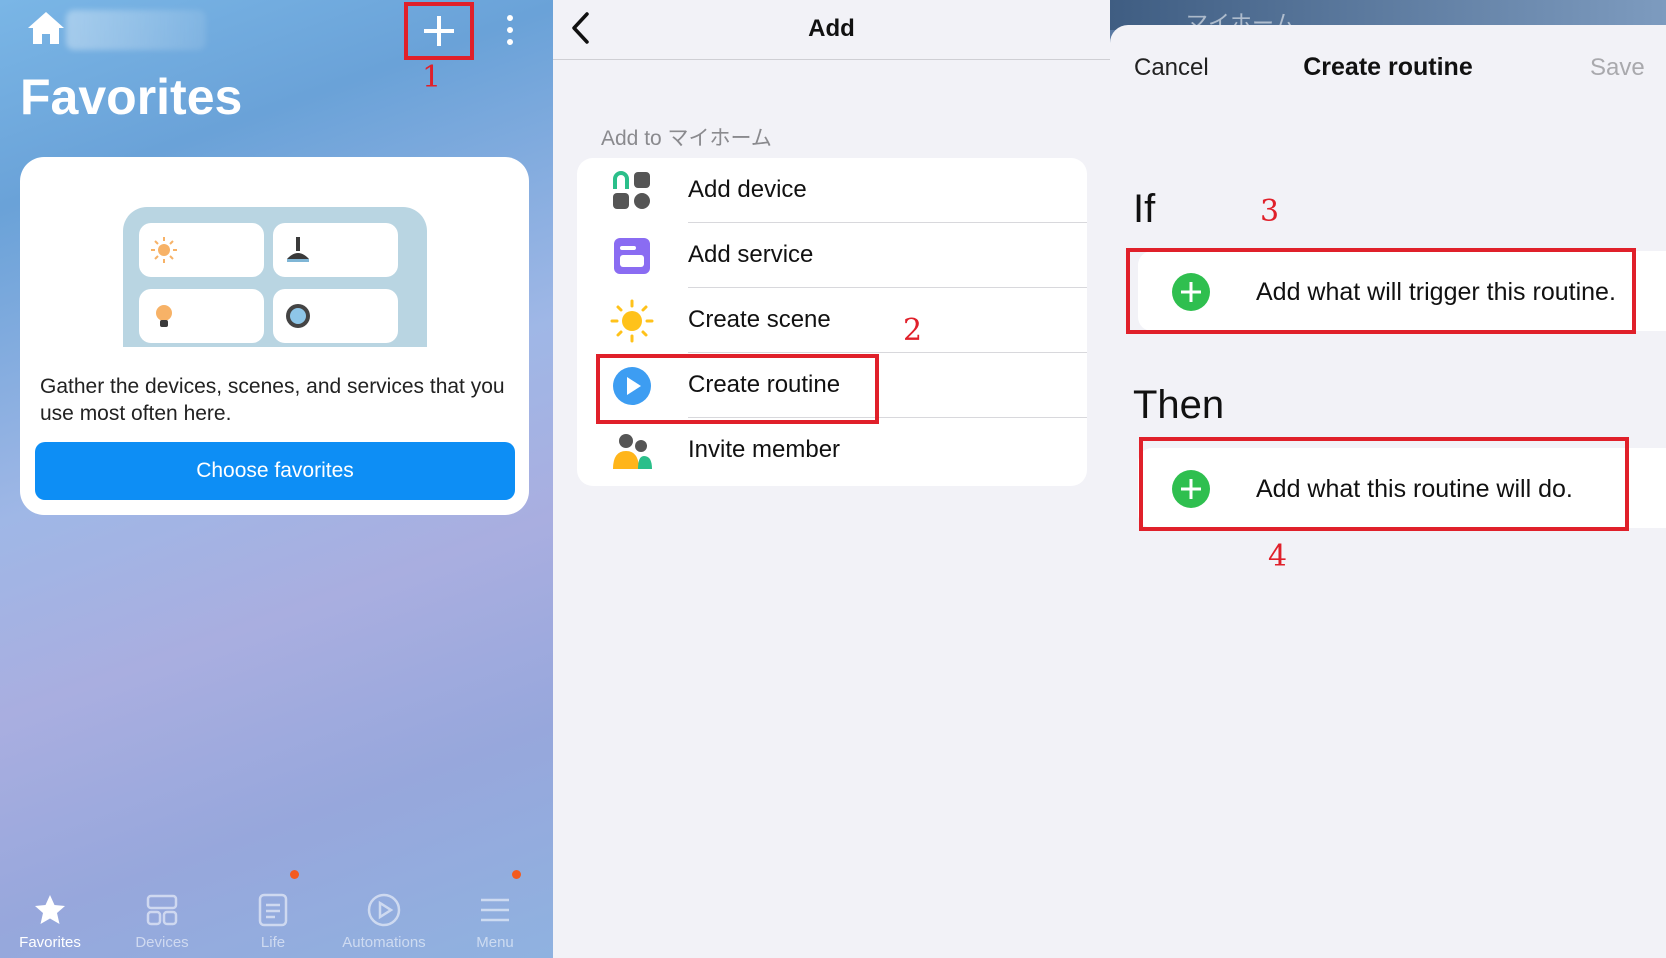 This screenshot has width=1666, height=958. I want to click on star-icon, so click(50, 909).